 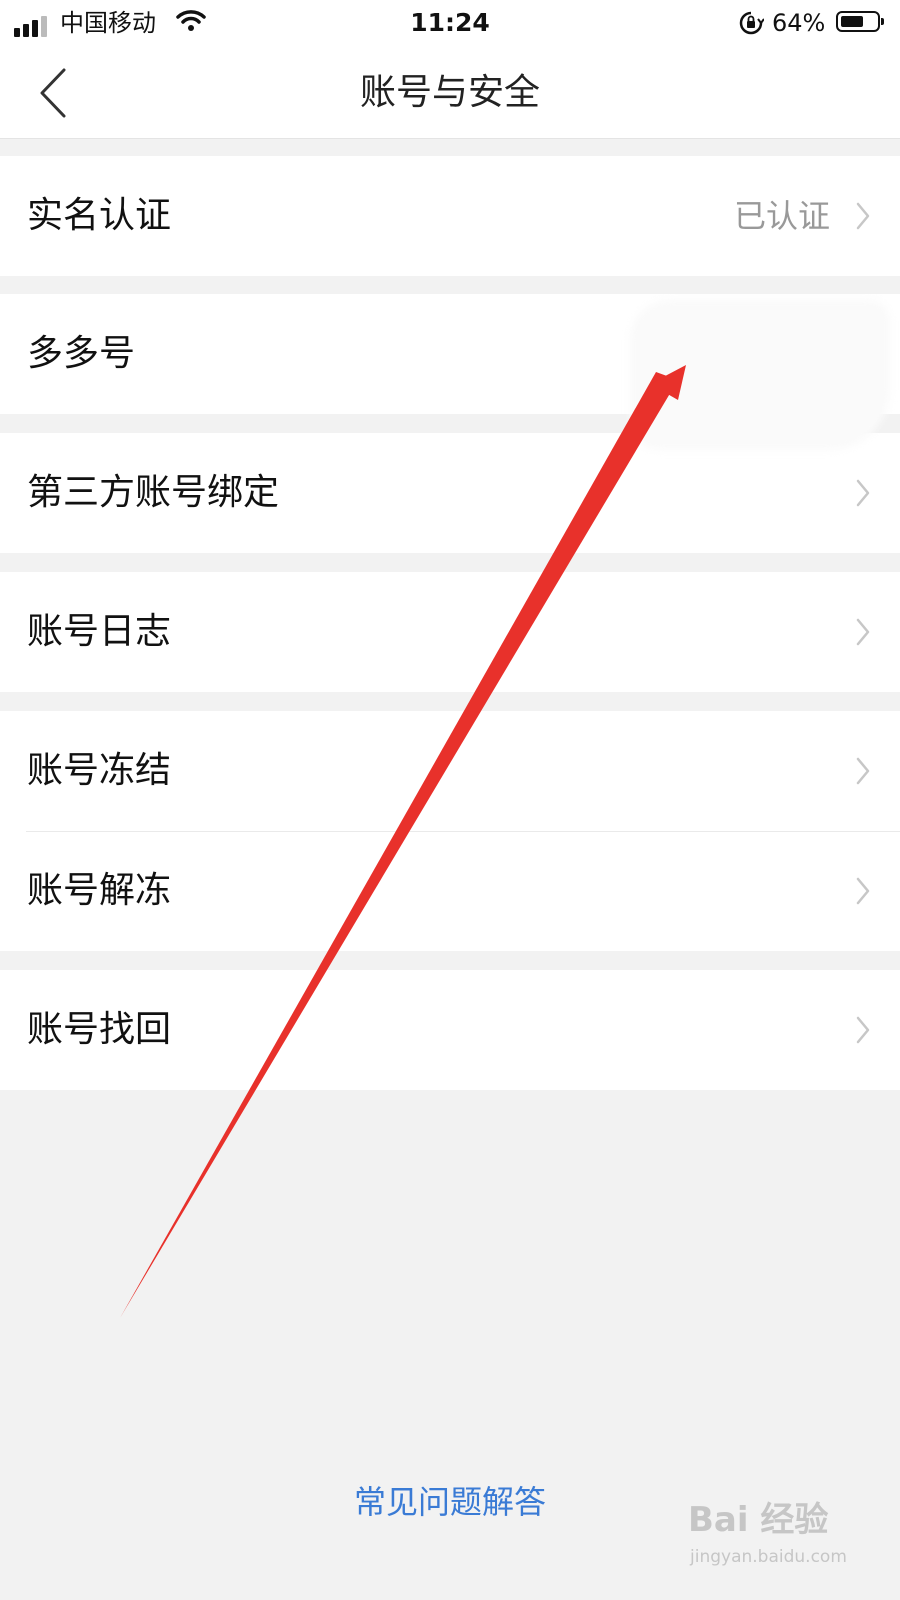 What do you see at coordinates (99, 631) in the screenshot?
I see `row-label: 账号日志` at bounding box center [99, 631].